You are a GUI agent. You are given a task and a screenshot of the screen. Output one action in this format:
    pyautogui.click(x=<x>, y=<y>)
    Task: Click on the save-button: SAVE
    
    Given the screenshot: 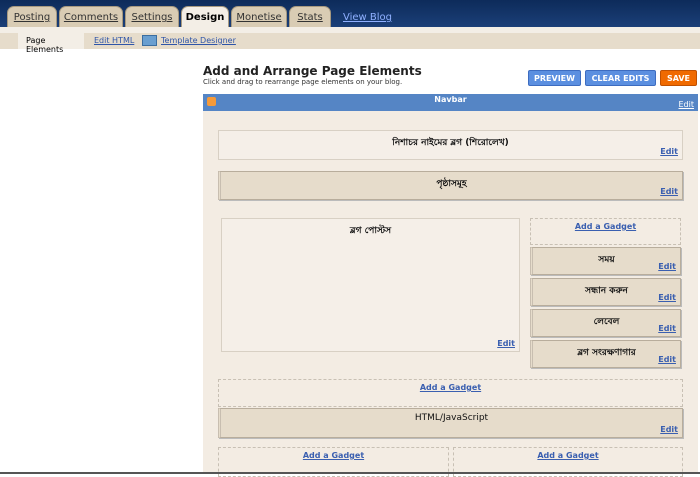 What is the action you would take?
    pyautogui.click(x=678, y=78)
    